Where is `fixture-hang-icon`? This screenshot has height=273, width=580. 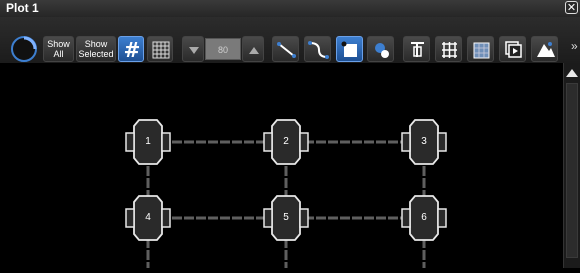 fixture-hang-icon is located at coordinates (417, 49).